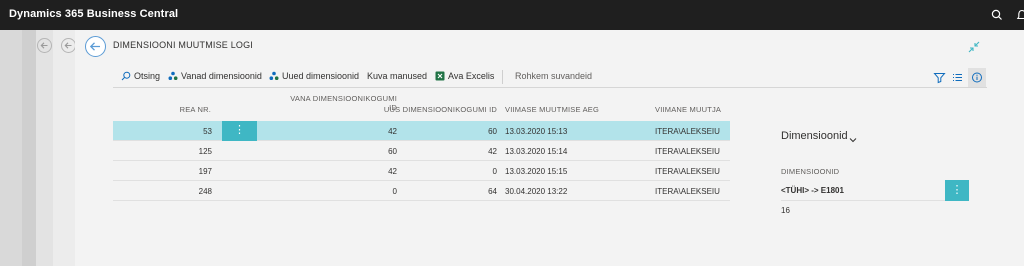 The image size is (1024, 266). What do you see at coordinates (785, 210) in the screenshot?
I see `factbox-row-value: 16` at bounding box center [785, 210].